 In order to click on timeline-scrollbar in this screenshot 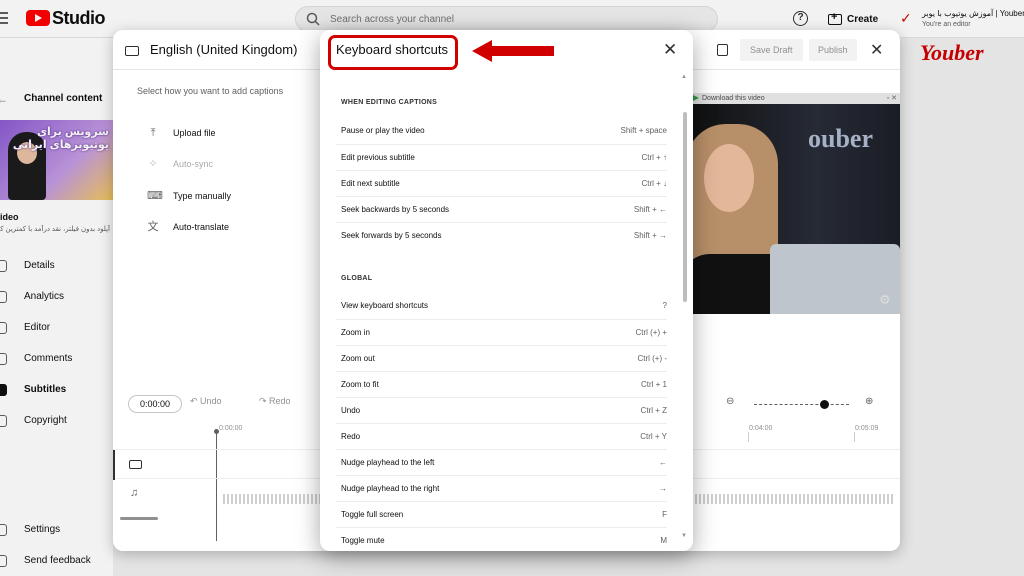, I will do `click(139, 518)`.